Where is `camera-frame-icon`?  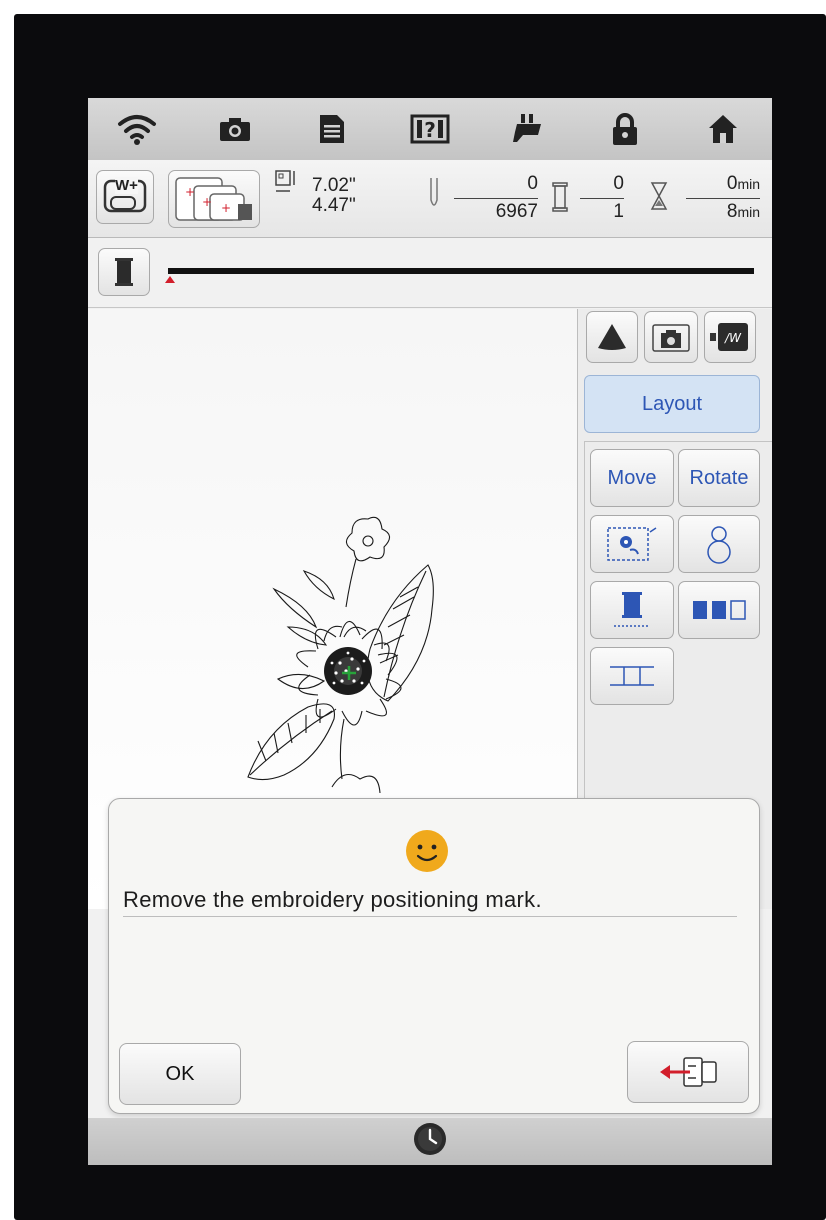 camera-frame-icon is located at coordinates (671, 338).